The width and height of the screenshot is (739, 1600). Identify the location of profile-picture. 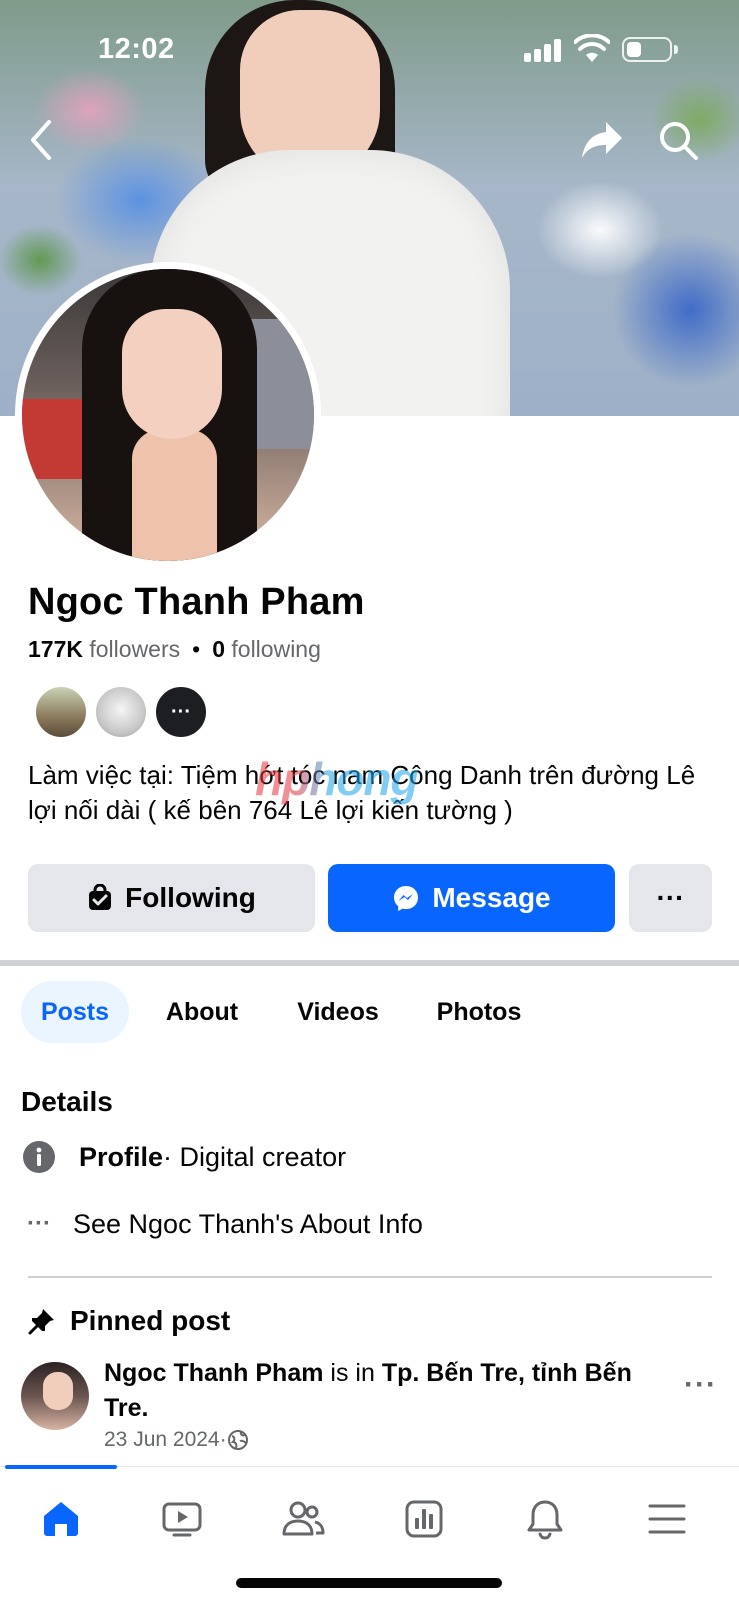
(168, 415).